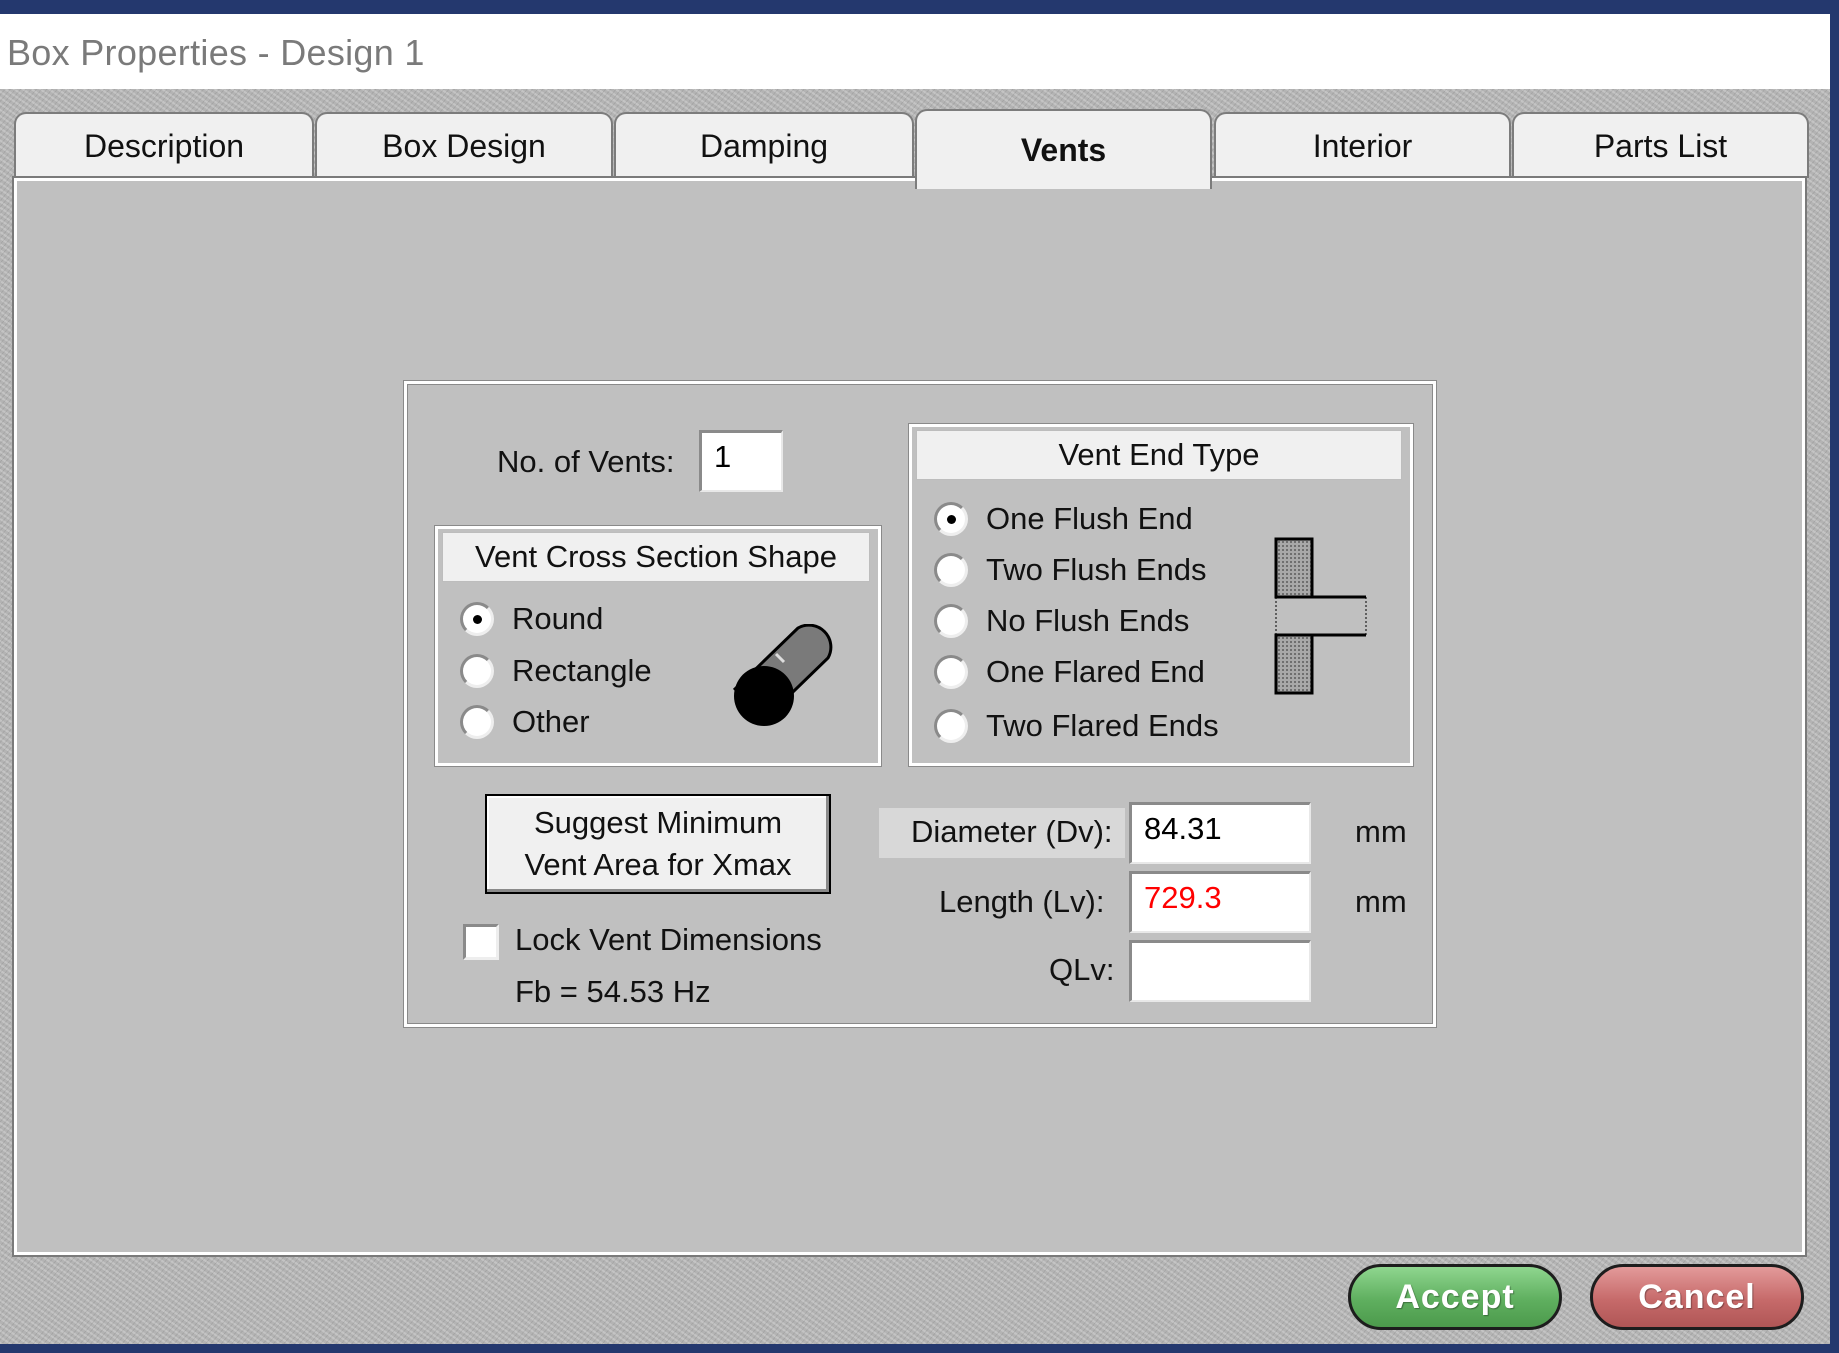 Image resolution: width=1839 pixels, height=1353 pixels. I want to click on accept-label: Accept, so click(1455, 1296).